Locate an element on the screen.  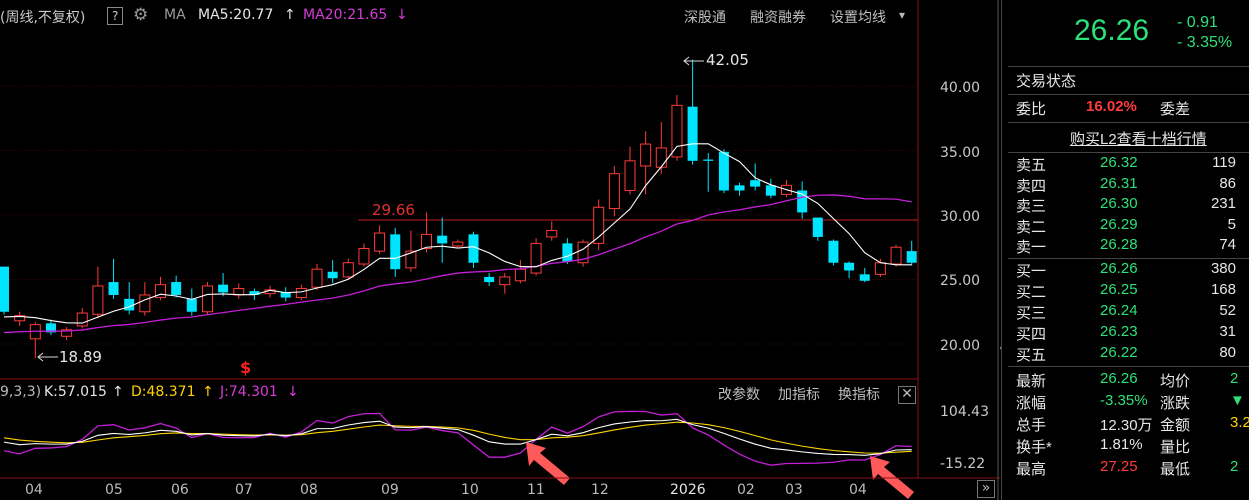
low-annotation: 18.89 is located at coordinates (80, 357).